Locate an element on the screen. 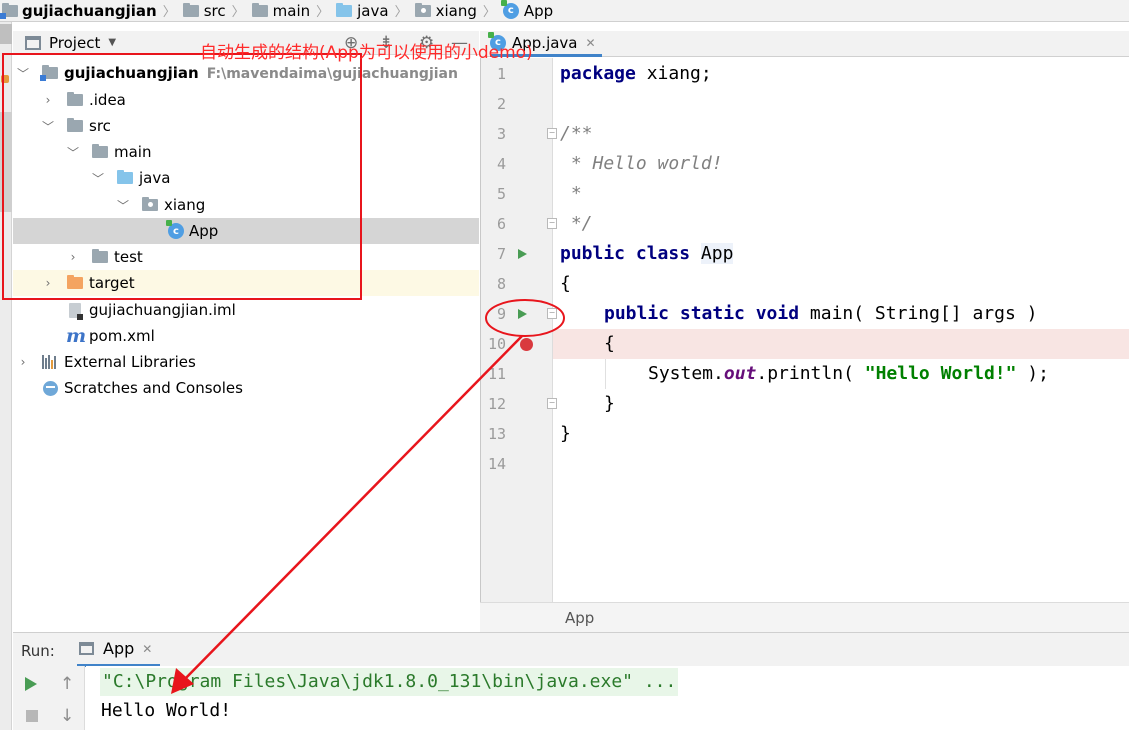  breakpoint-line-highlight is located at coordinates (841, 344).